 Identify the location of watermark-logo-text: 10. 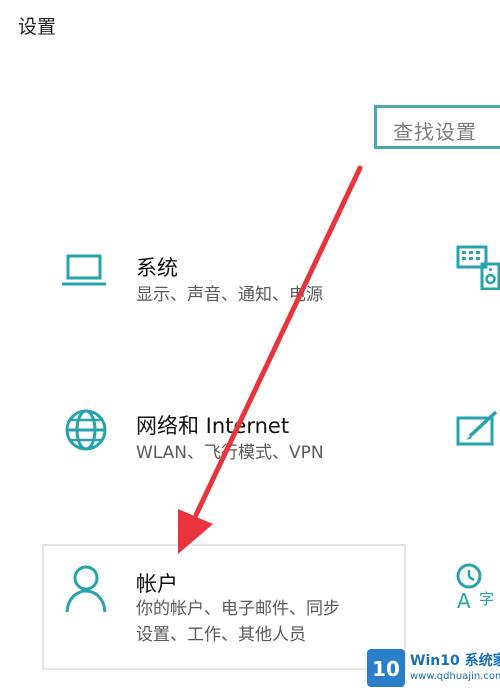
(386, 669).